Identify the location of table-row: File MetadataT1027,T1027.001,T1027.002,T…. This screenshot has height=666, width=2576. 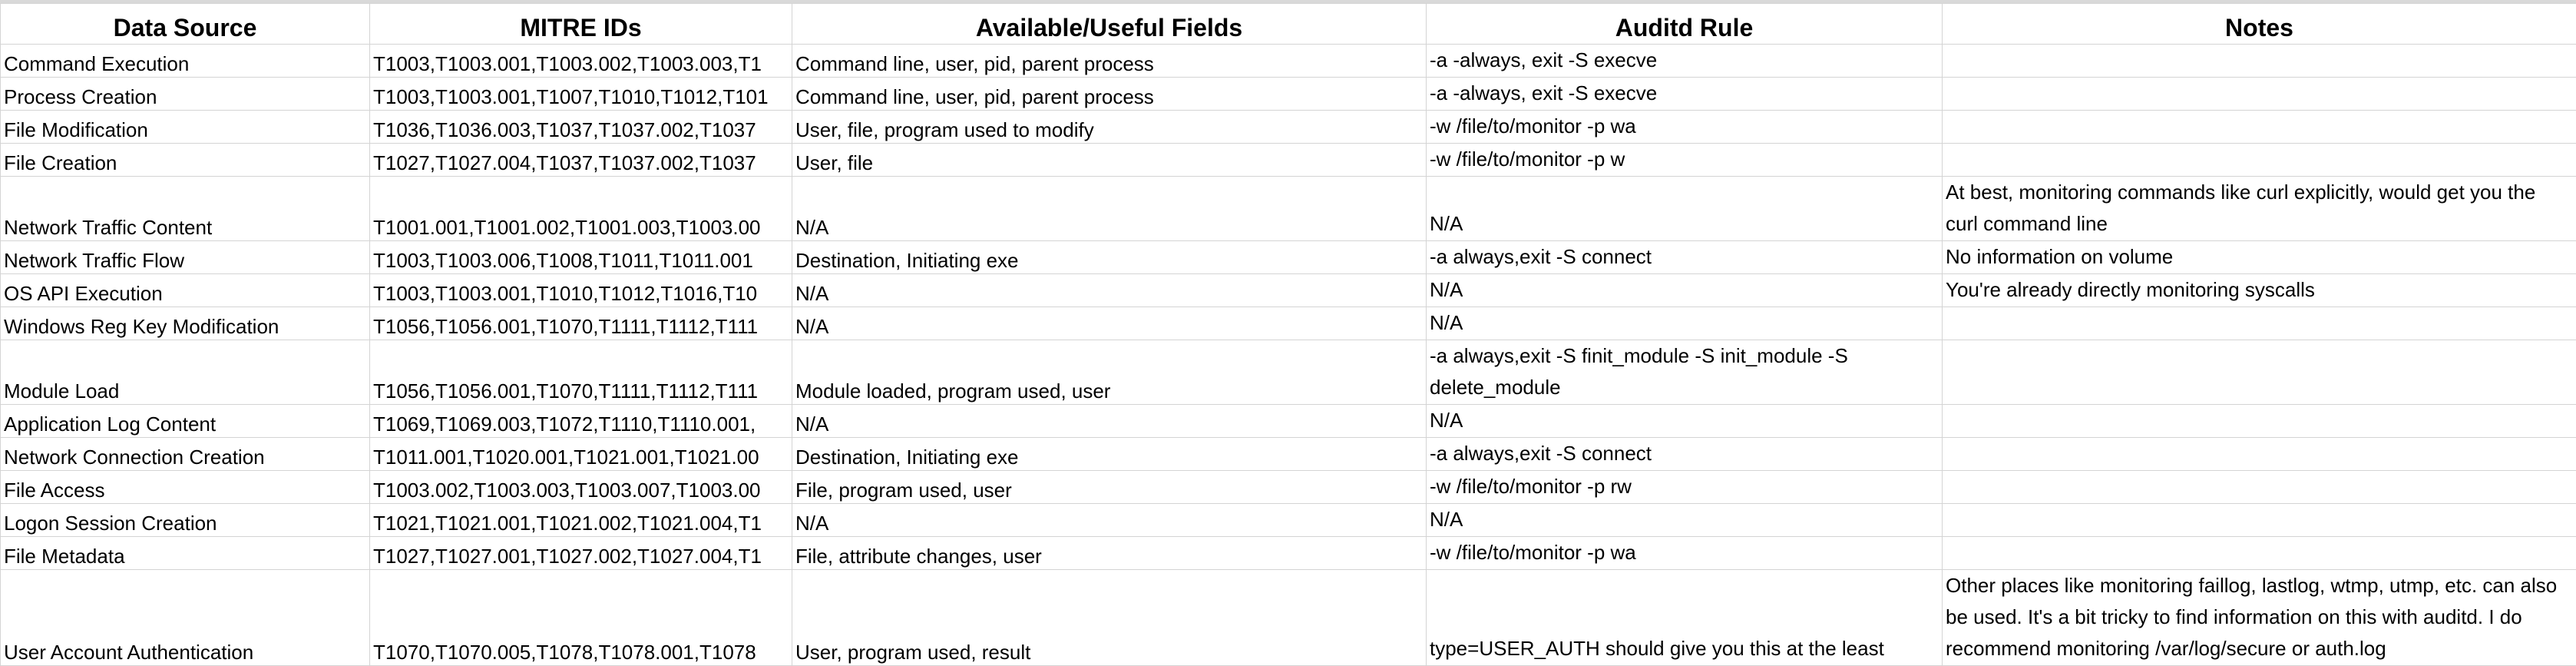
(1288, 553).